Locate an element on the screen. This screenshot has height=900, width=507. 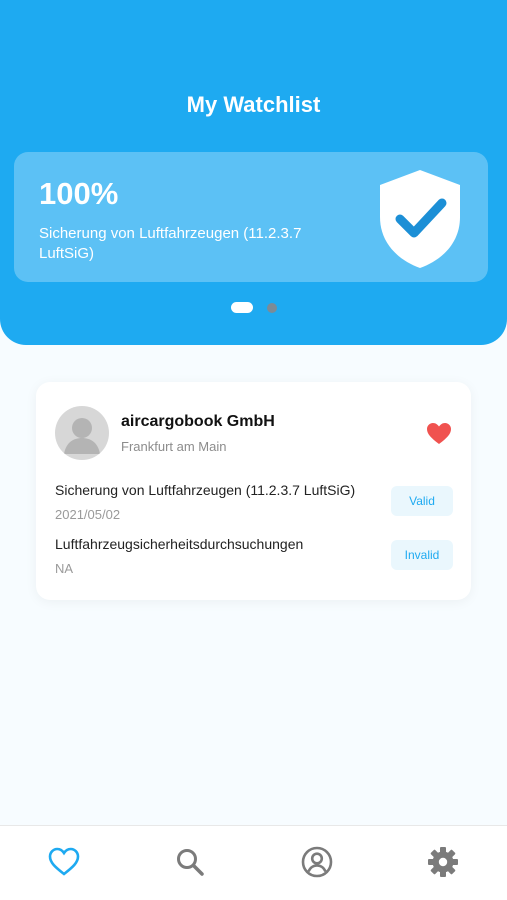
heart-icon is located at coordinates (64, 861).